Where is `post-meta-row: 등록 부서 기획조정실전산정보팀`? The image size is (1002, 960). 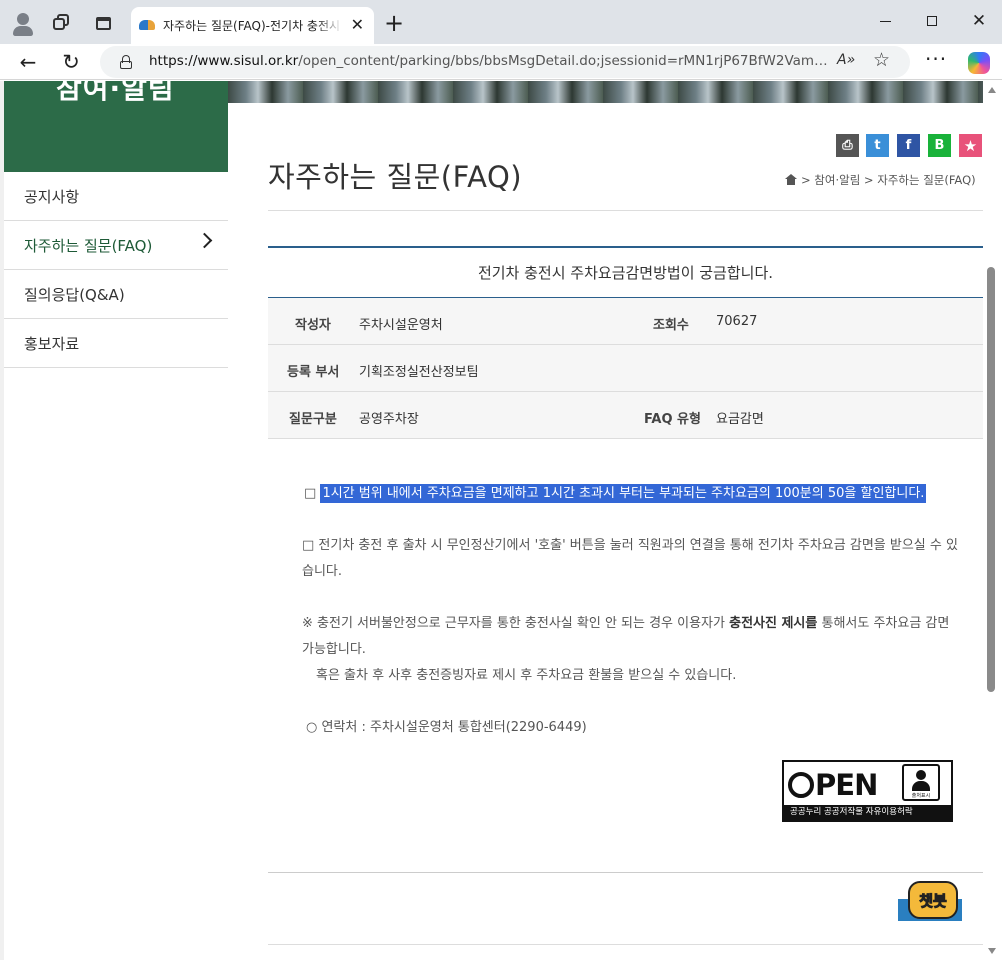 post-meta-row: 등록 부서 기획조정실전산정보팀 is located at coordinates (625, 368).